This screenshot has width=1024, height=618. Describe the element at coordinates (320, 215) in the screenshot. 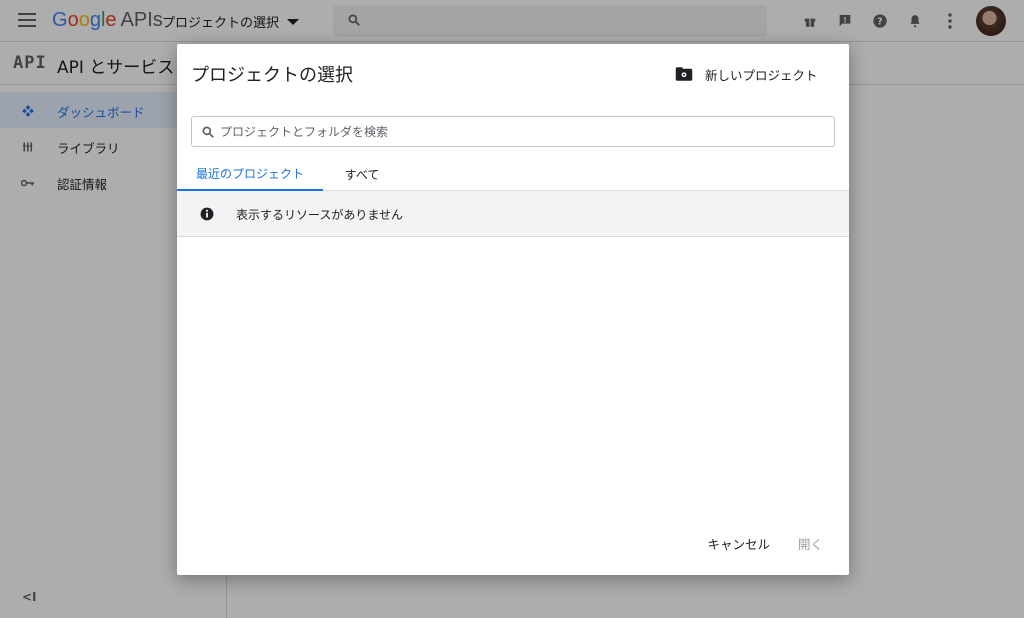

I see `empty-state-message: 表示するリソースがありません` at that location.